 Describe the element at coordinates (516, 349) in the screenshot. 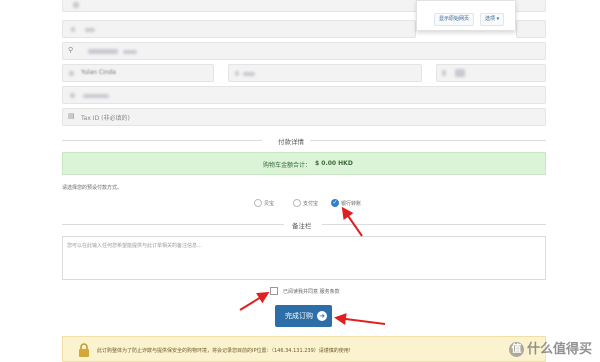

I see `watermark-logo-icon: 值` at that location.